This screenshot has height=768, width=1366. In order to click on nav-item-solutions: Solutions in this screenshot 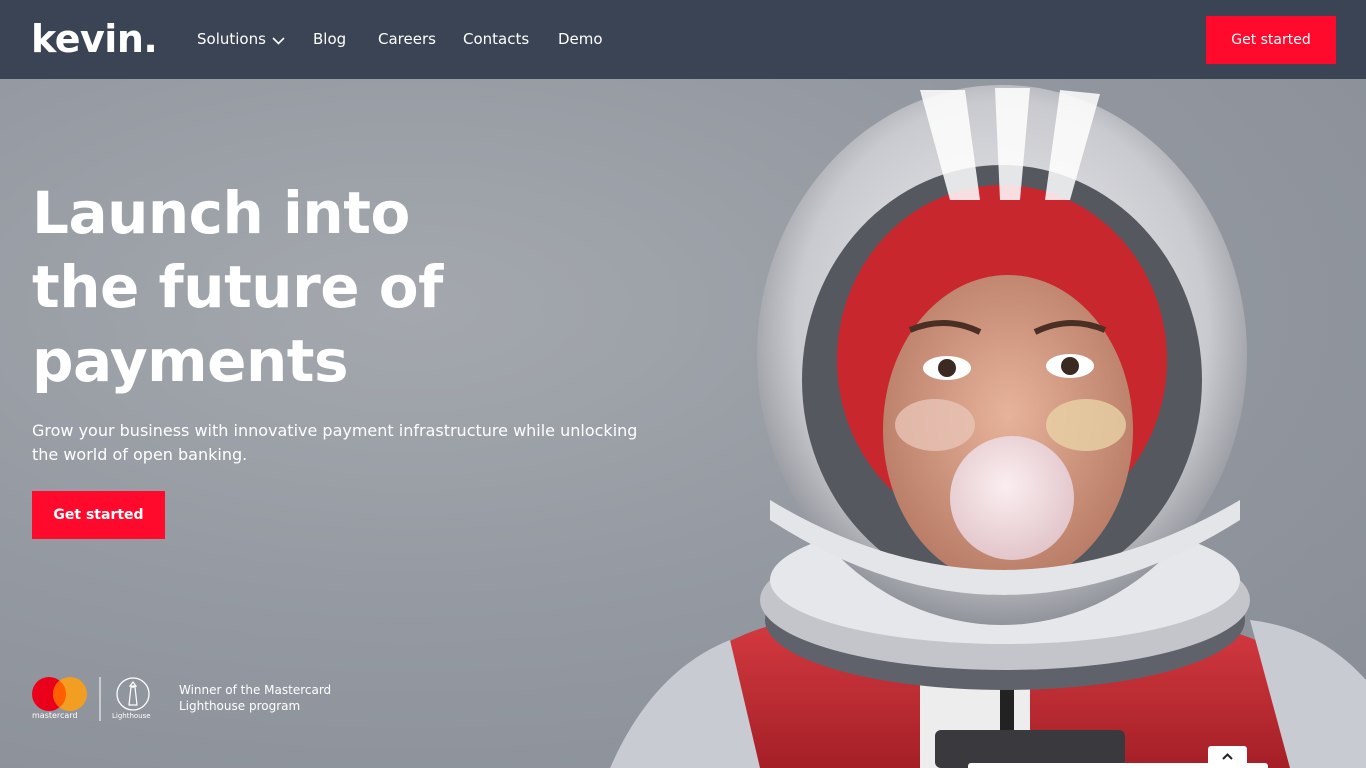, I will do `click(241, 39)`.